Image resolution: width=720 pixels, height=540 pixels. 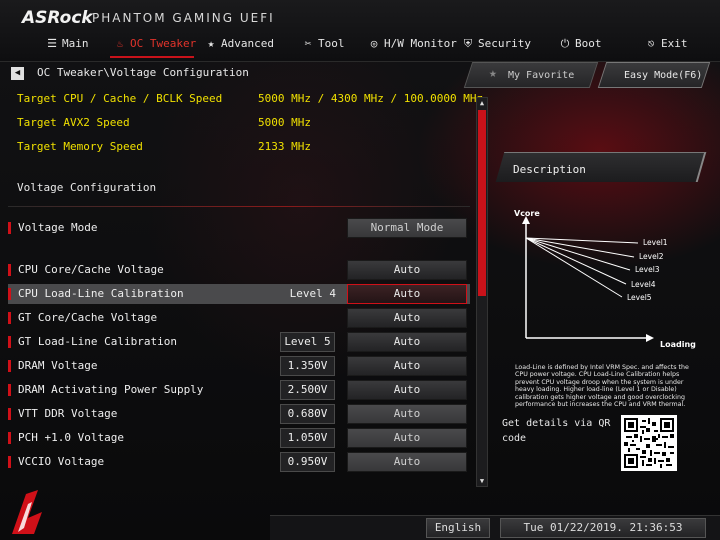 I want to click on active-tab-indicator, so click(x=152, y=57).